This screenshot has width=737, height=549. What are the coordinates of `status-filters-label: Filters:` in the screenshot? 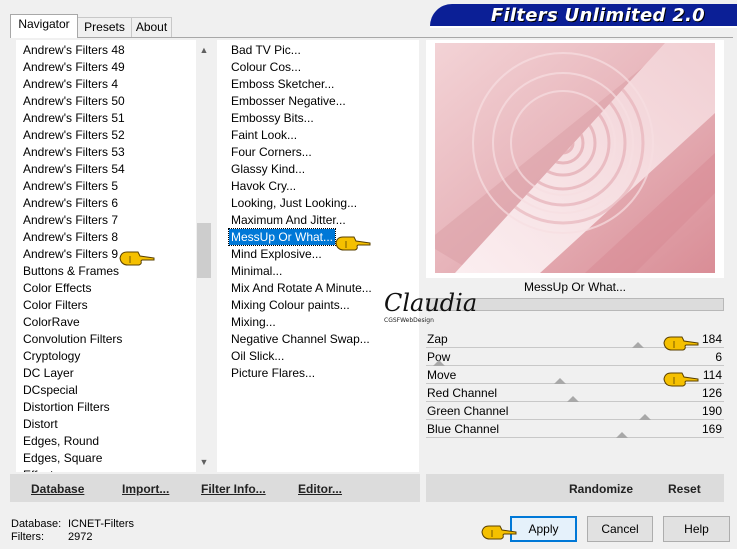 It's located at (27, 537).